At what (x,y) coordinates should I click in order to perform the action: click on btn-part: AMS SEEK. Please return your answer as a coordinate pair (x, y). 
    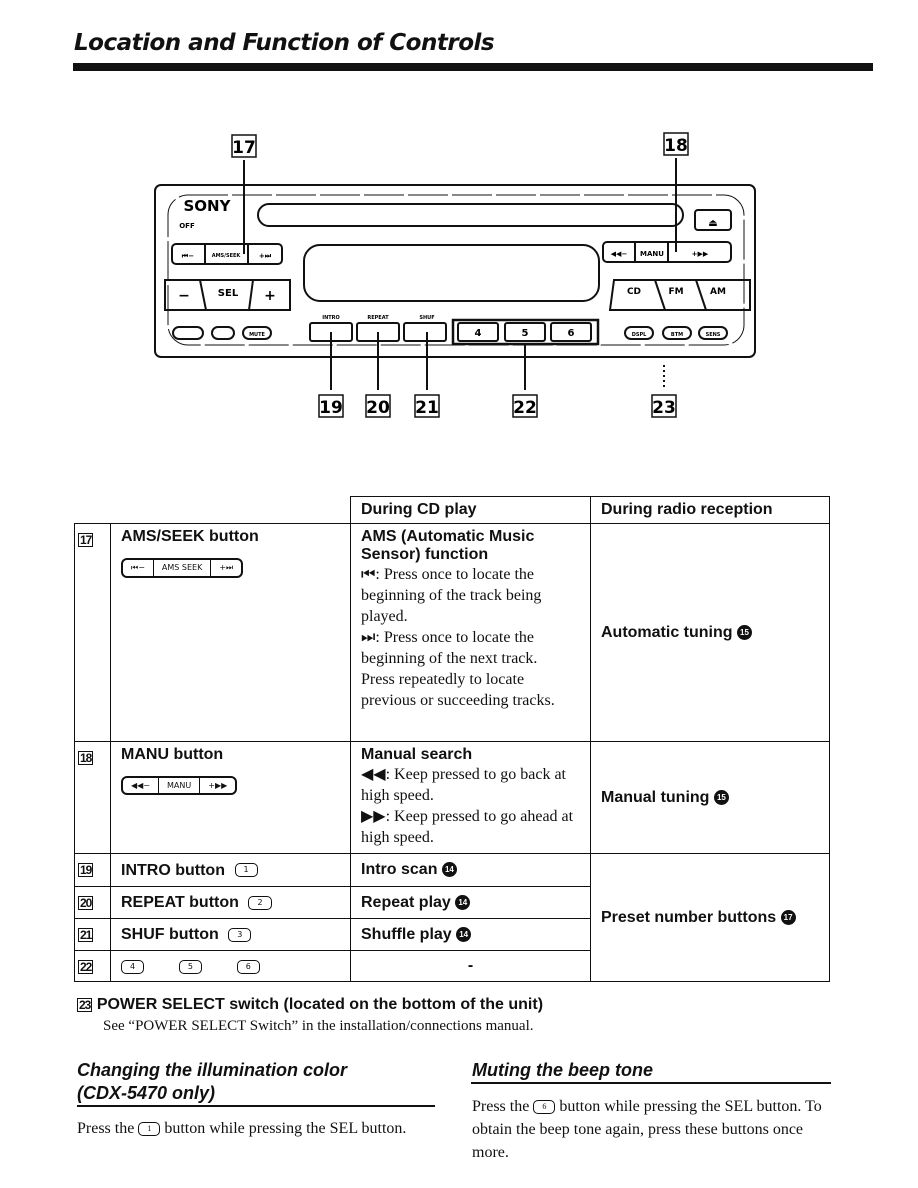
    Looking at the image, I should click on (183, 568).